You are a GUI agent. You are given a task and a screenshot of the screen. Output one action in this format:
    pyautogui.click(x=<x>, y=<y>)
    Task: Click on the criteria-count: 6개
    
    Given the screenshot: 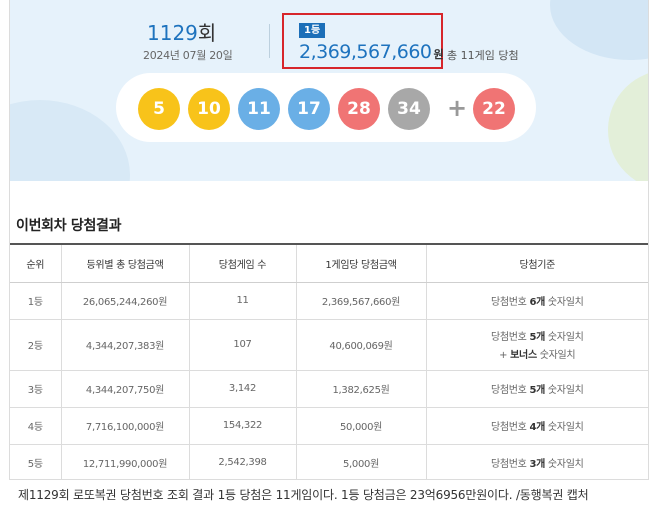 What is the action you would take?
    pyautogui.click(x=537, y=302)
    